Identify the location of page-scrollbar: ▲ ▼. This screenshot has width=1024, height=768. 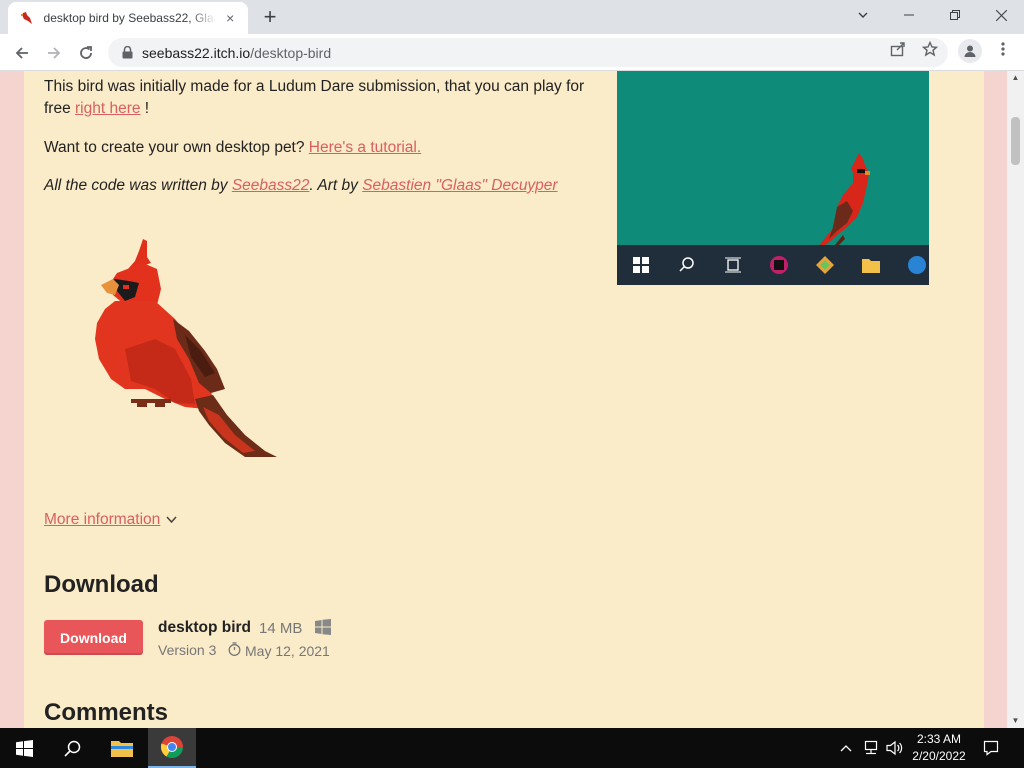
(1015, 399).